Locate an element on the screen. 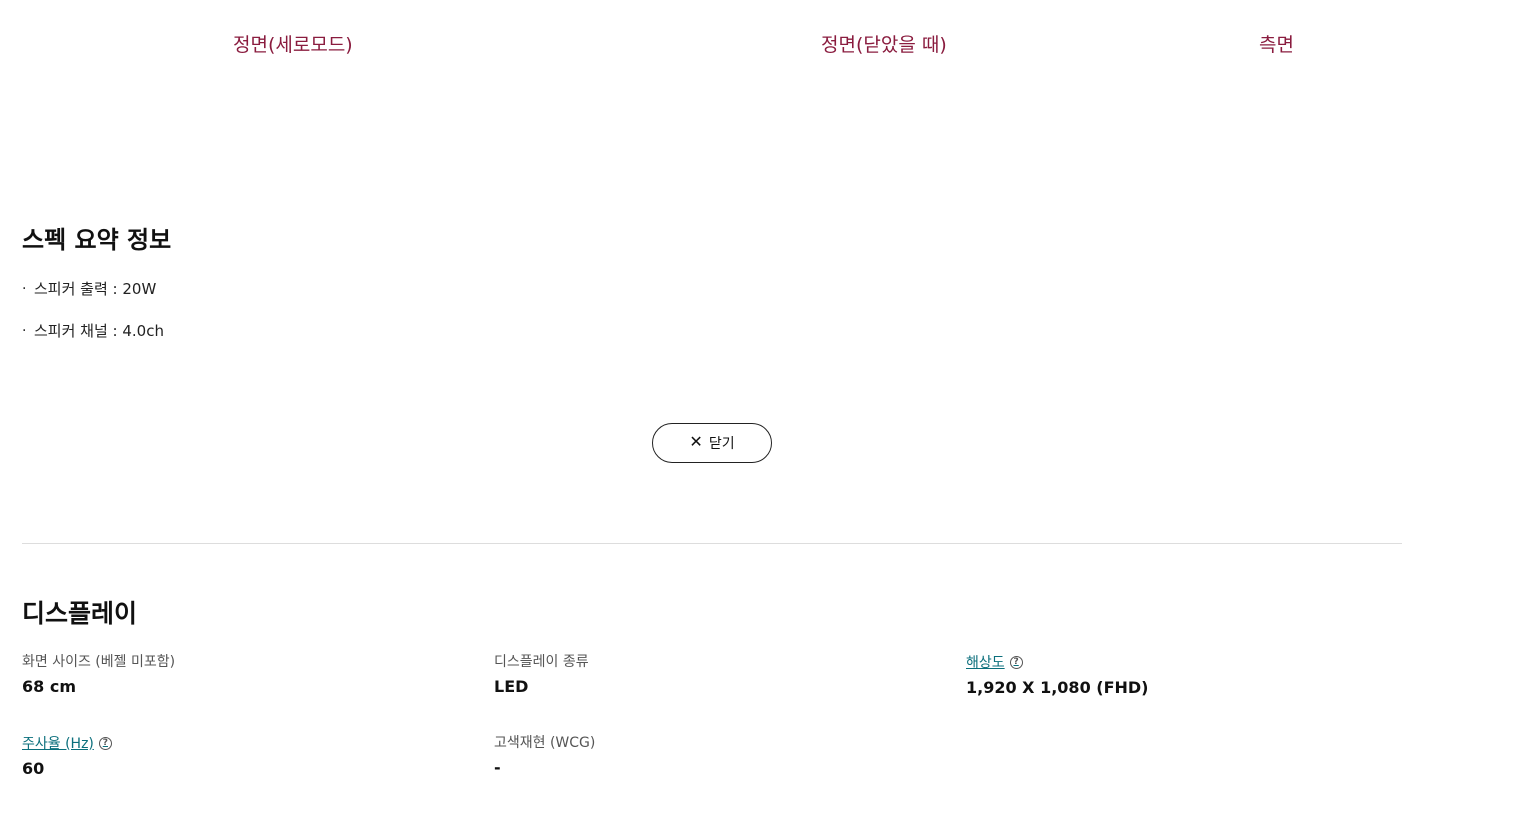 This screenshot has width=1536, height=837. spec-value: - is located at coordinates (497, 767).